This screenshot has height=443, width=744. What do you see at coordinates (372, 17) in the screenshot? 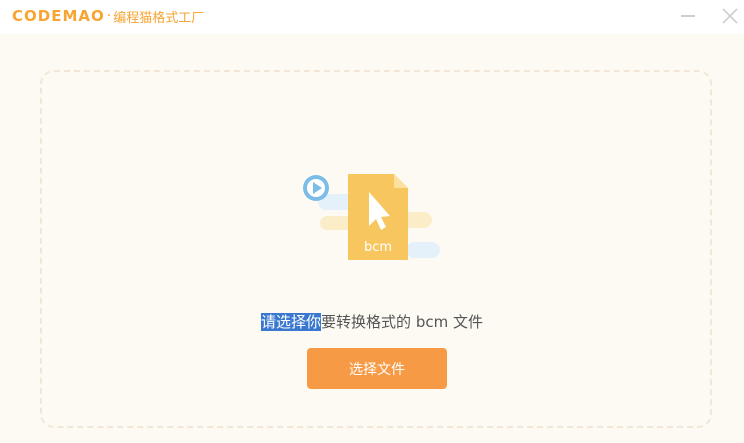
I see `title-bar: CODEMAO · 编程猫格式工厂` at bounding box center [372, 17].